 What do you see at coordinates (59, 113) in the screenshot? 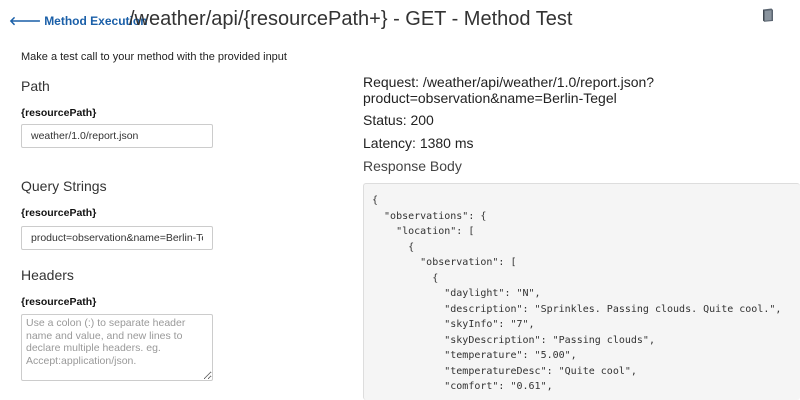
I see `path-param-label: {resourcePath}` at bounding box center [59, 113].